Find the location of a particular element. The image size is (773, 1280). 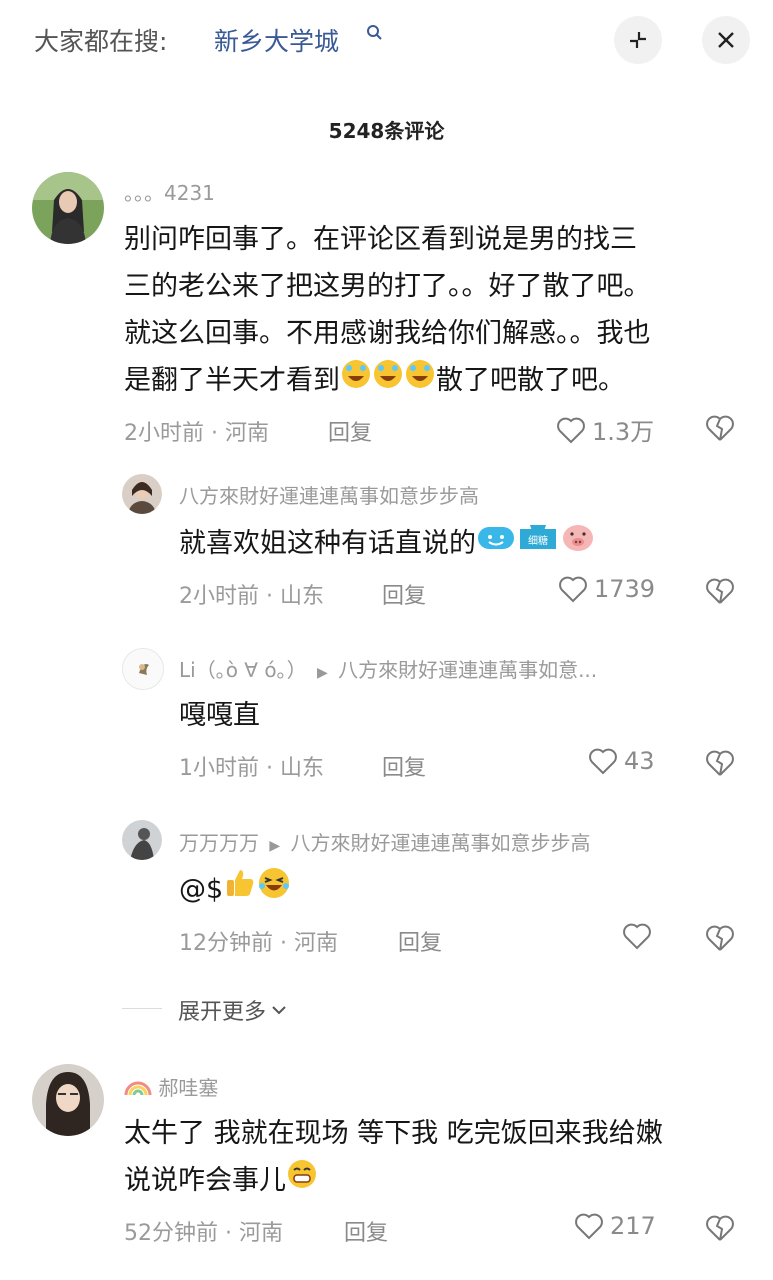

close-icon is located at coordinates (726, 40).